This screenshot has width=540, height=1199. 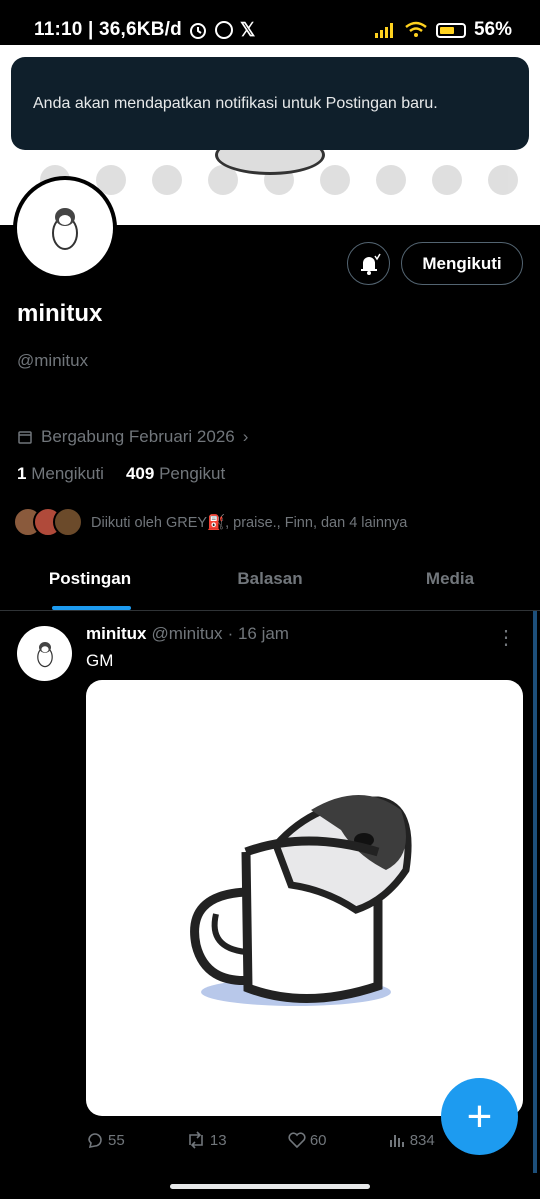 What do you see at coordinates (462, 263) in the screenshot?
I see `following-button: Mengikuti` at bounding box center [462, 263].